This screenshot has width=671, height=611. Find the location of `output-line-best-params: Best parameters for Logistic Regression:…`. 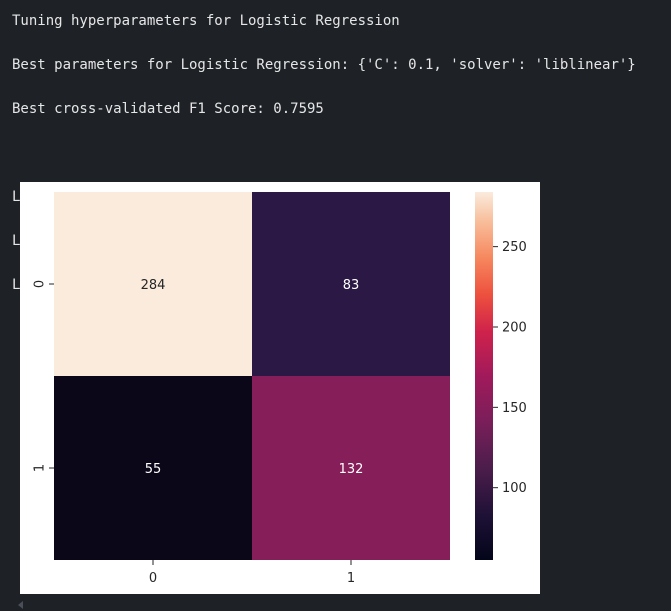

output-line-best-params: Best parameters for Logistic Regression:… is located at coordinates (324, 65).